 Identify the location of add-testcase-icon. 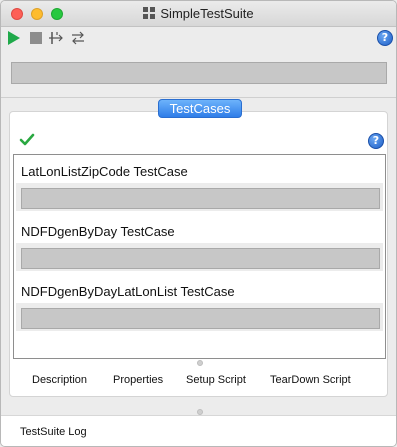
(56, 38).